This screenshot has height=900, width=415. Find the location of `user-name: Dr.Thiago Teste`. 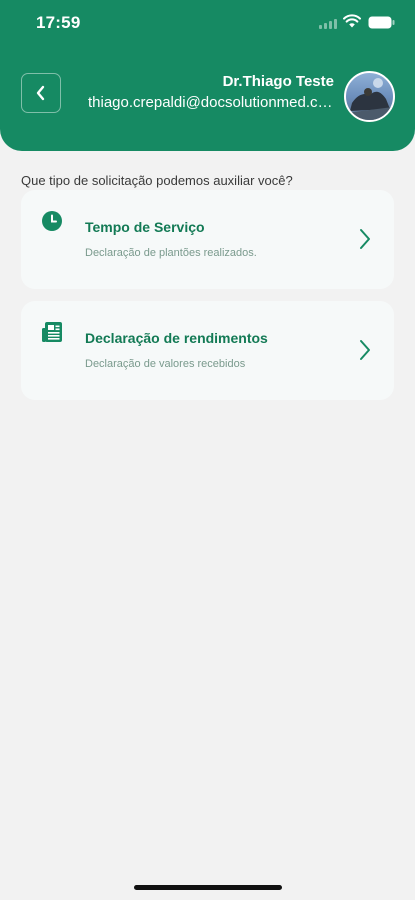

user-name: Dr.Thiago Teste is located at coordinates (278, 81).